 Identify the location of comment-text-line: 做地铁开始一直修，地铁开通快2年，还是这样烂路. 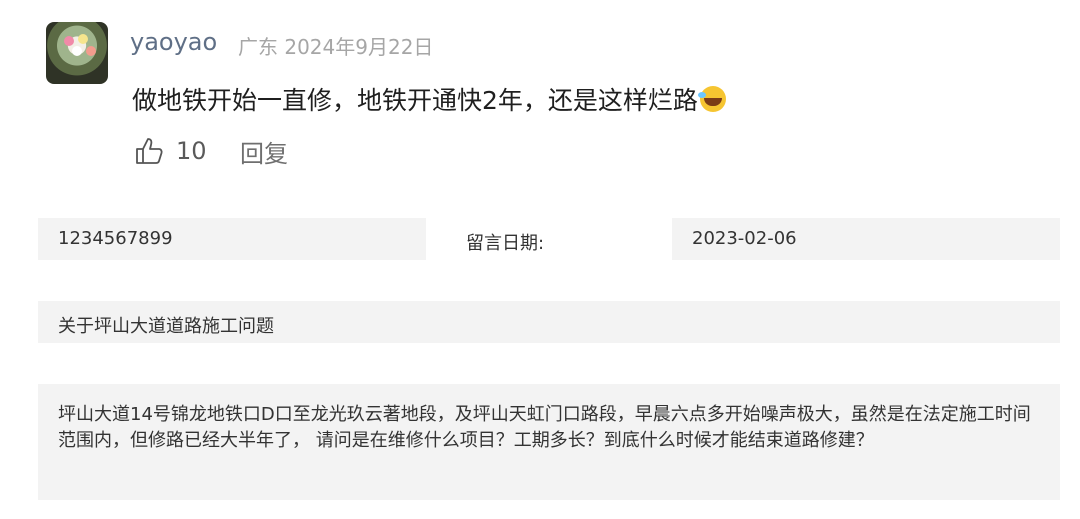
(429, 99).